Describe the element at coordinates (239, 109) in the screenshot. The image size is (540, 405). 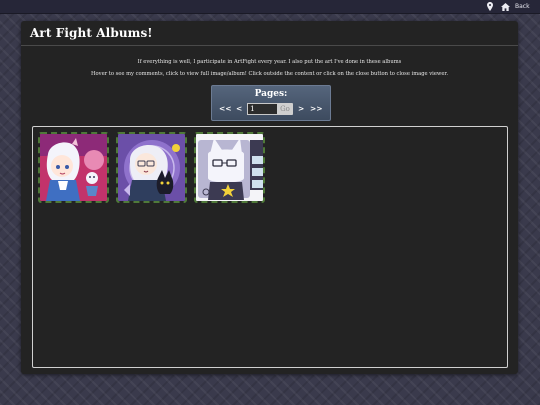
I see `prev-page-button: <` at that location.